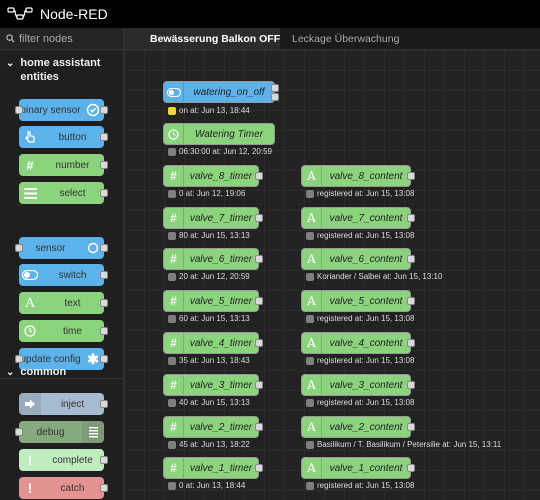  What do you see at coordinates (213, 468) in the screenshot?
I see `flow-node-valve-1-timer: # valve_1_timer` at bounding box center [213, 468].